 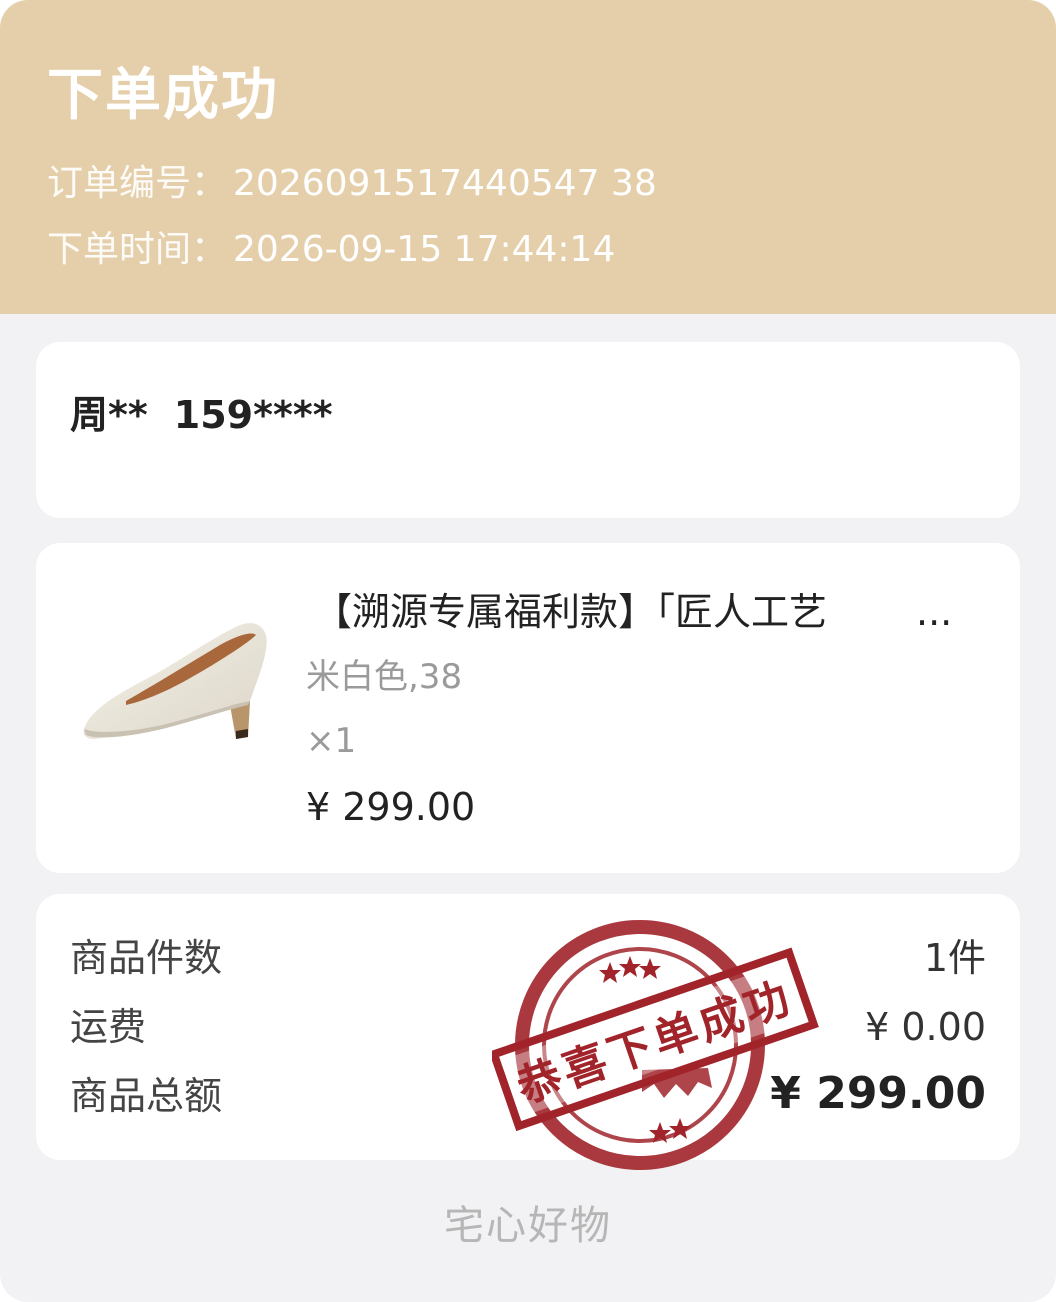 What do you see at coordinates (424, 249) in the screenshot?
I see `order-time-value: 2026-09-15 17:44:14` at bounding box center [424, 249].